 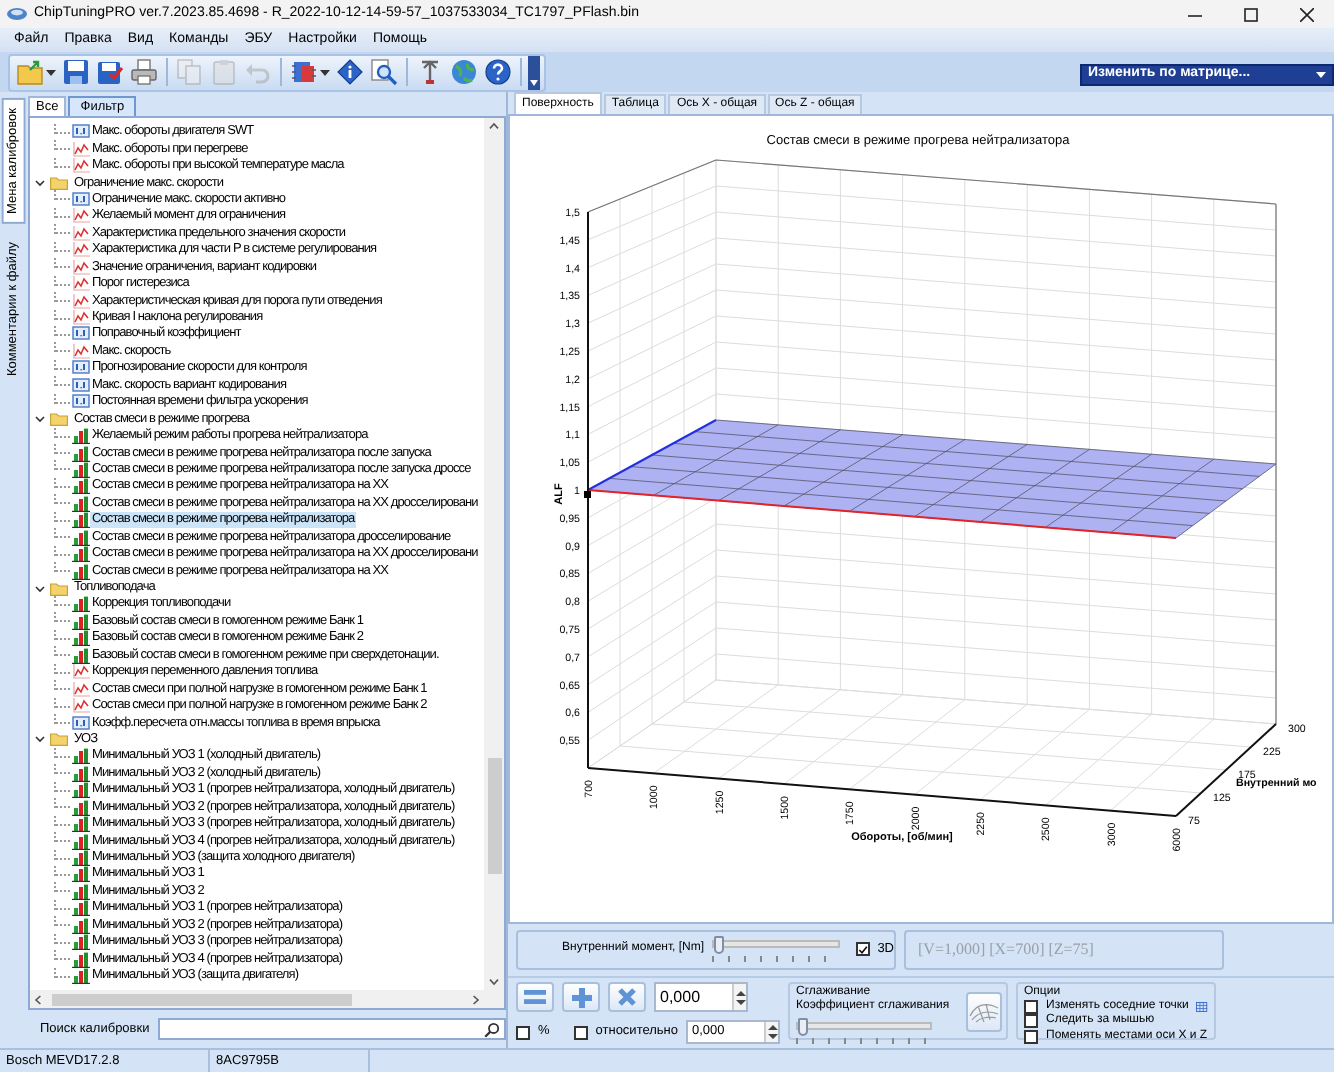 I want to click on plus-icon, so click(x=581, y=997).